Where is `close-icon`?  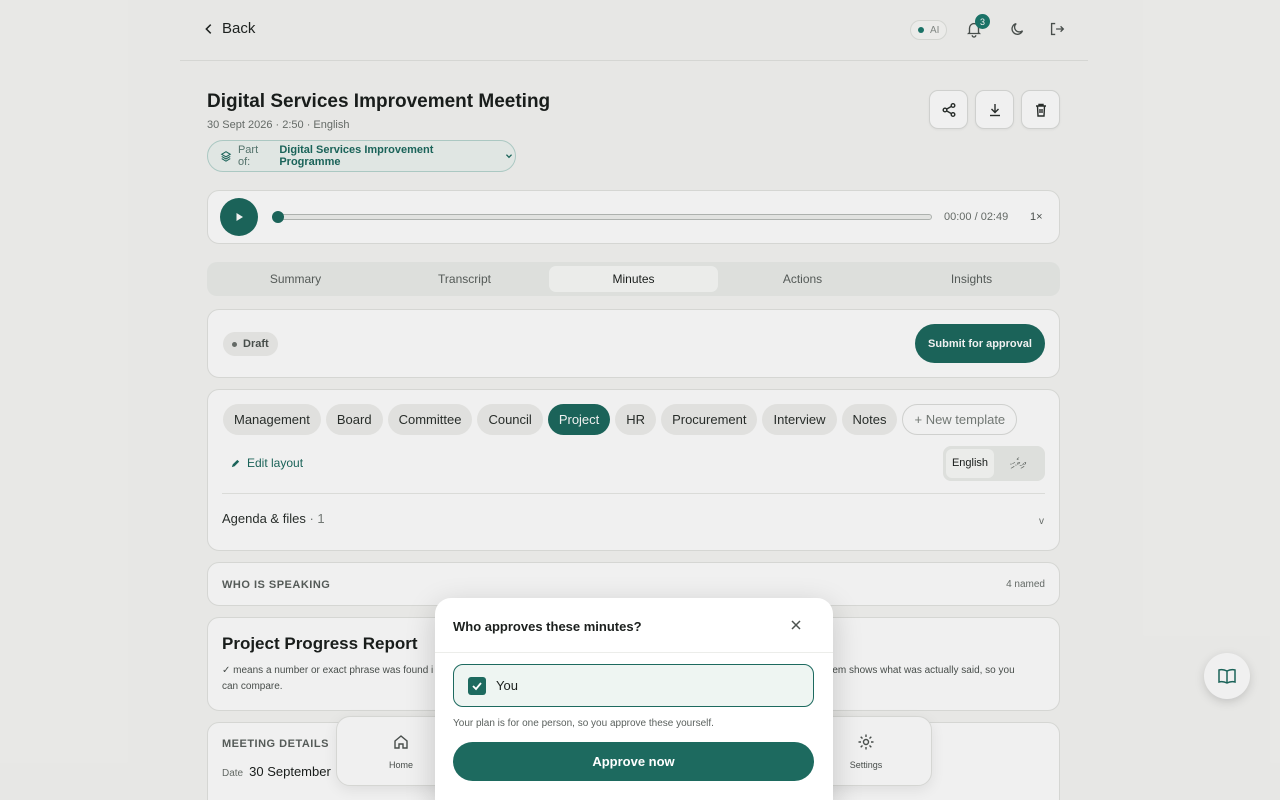 close-icon is located at coordinates (796, 625).